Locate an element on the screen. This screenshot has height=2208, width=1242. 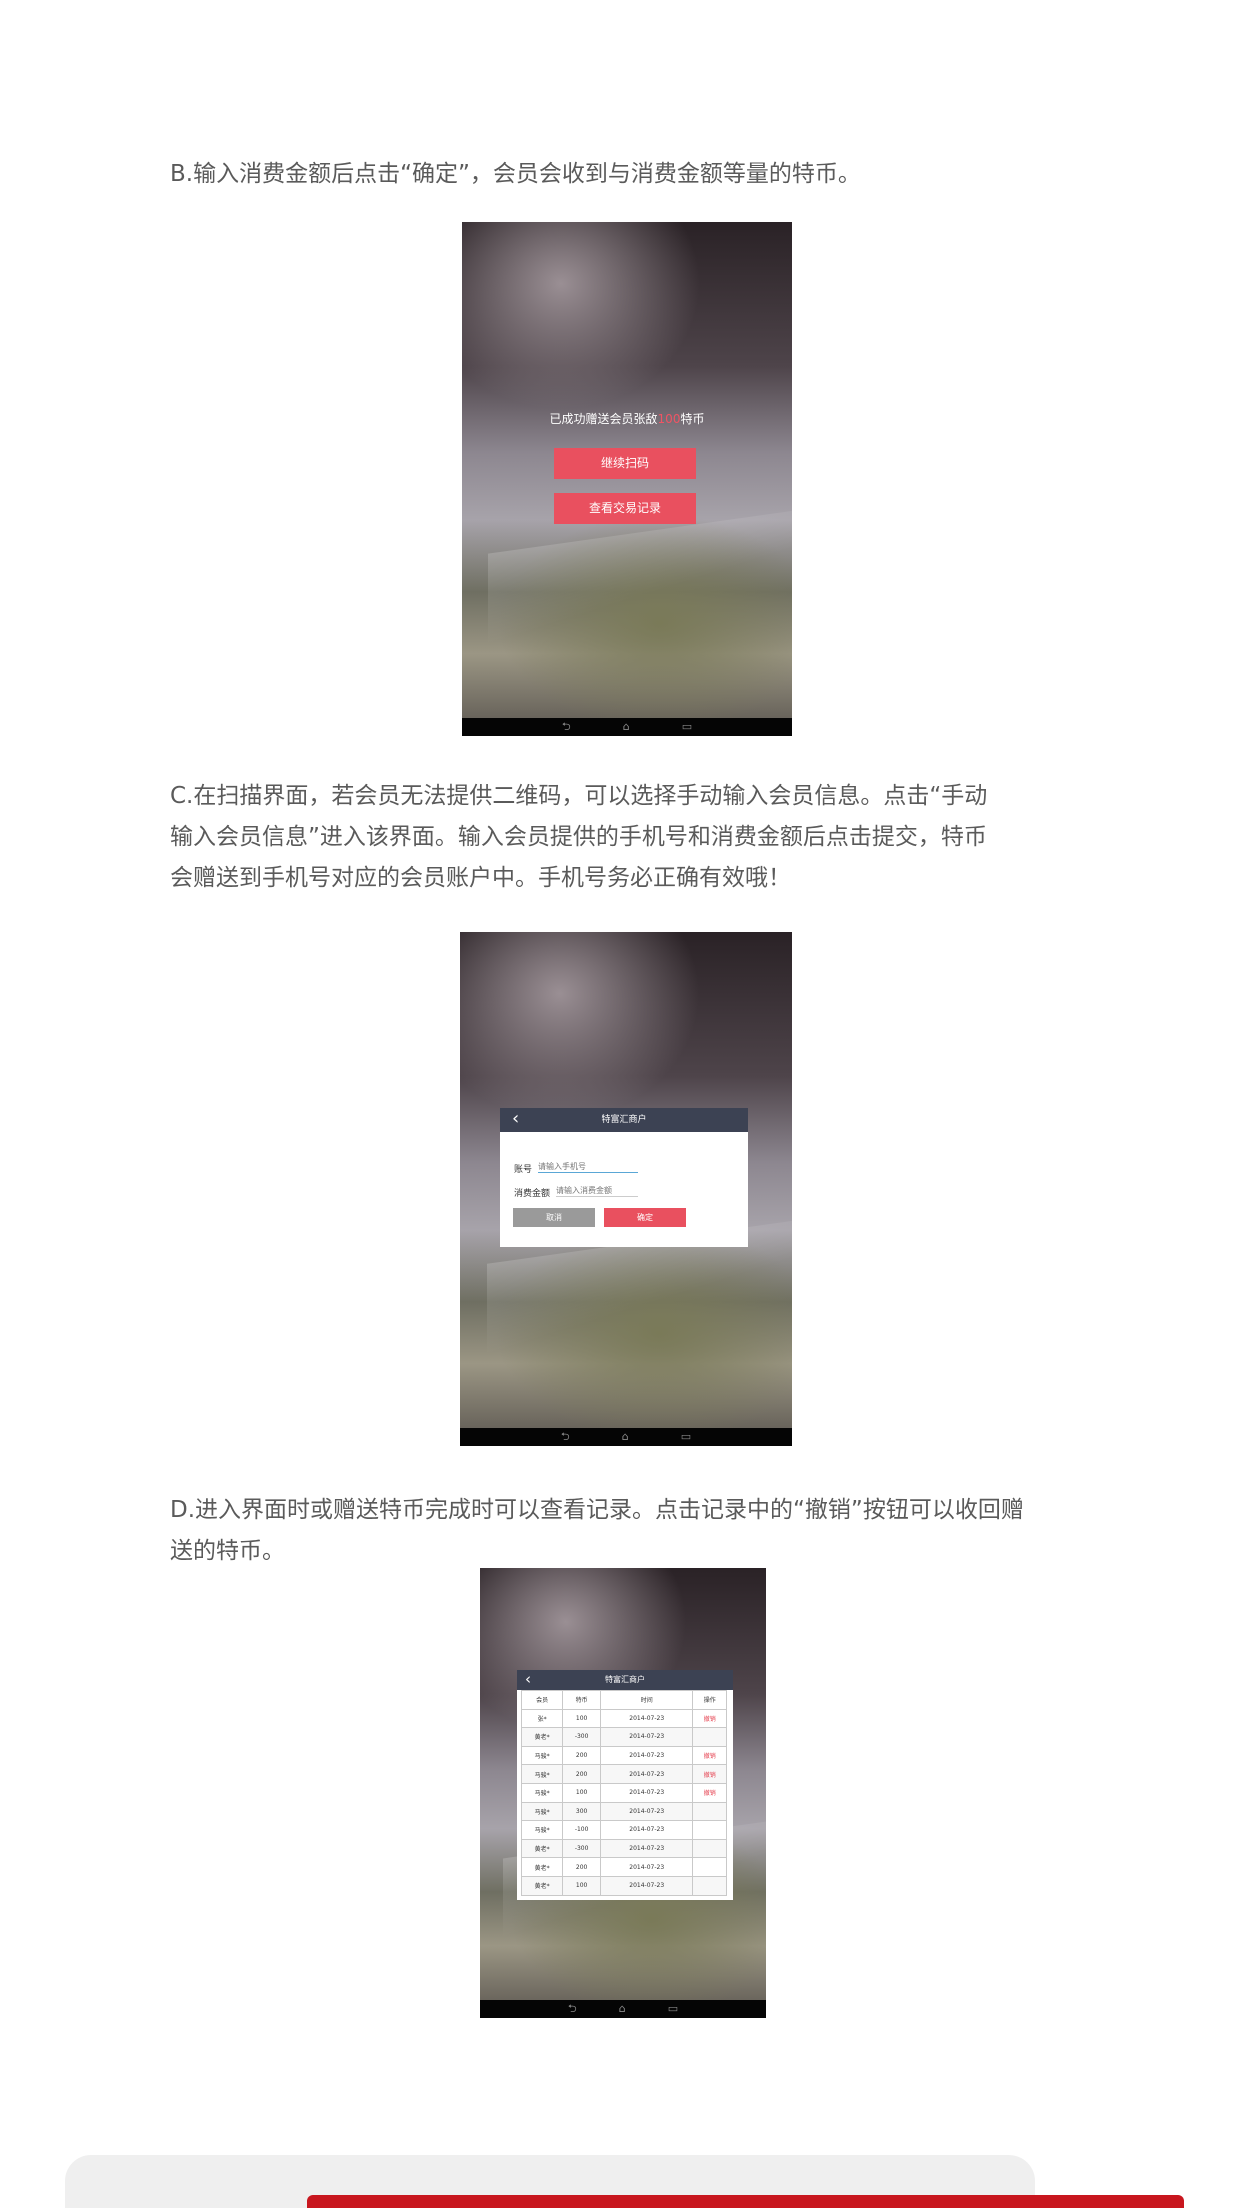
table-row: 黄老* 200 2014-07-23 is located at coordinates (623, 1867).